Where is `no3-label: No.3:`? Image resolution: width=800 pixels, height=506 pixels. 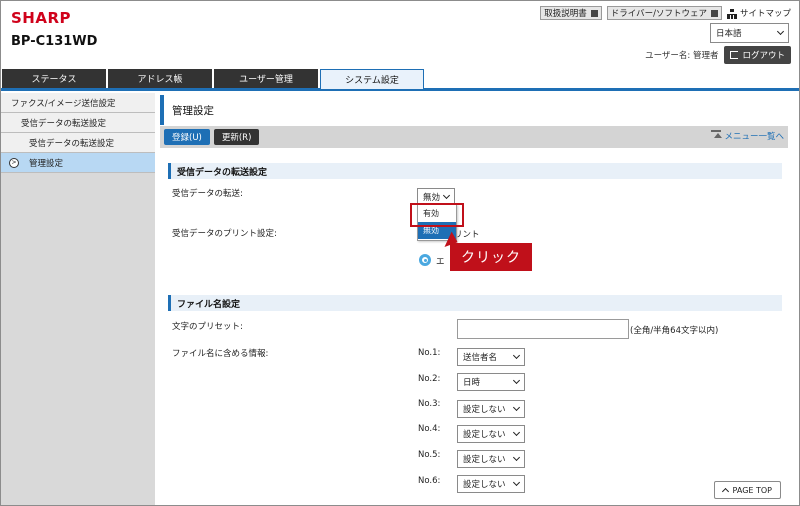 no3-label: No.3: is located at coordinates (429, 404).